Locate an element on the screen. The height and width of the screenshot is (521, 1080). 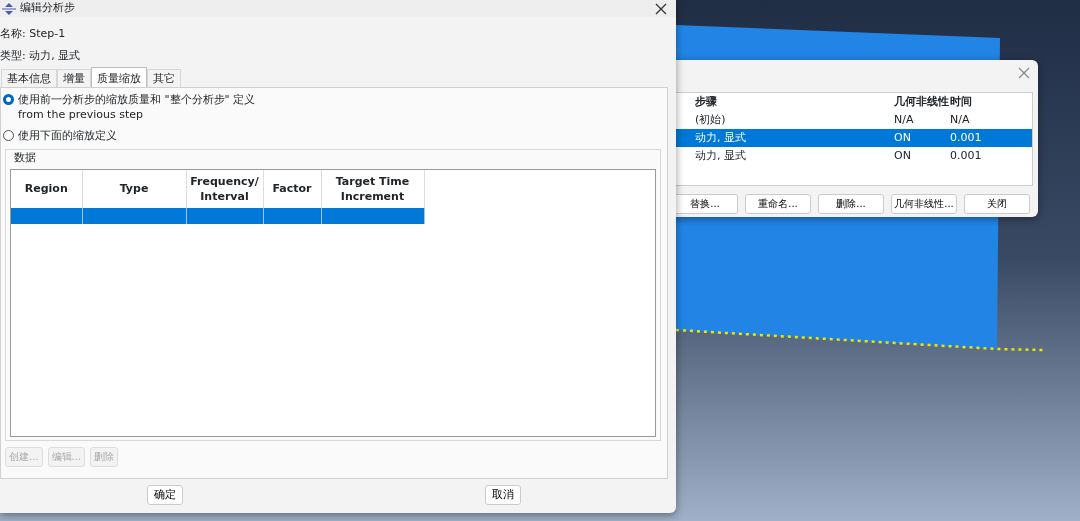
tab: 其它 is located at coordinates (164, 78).